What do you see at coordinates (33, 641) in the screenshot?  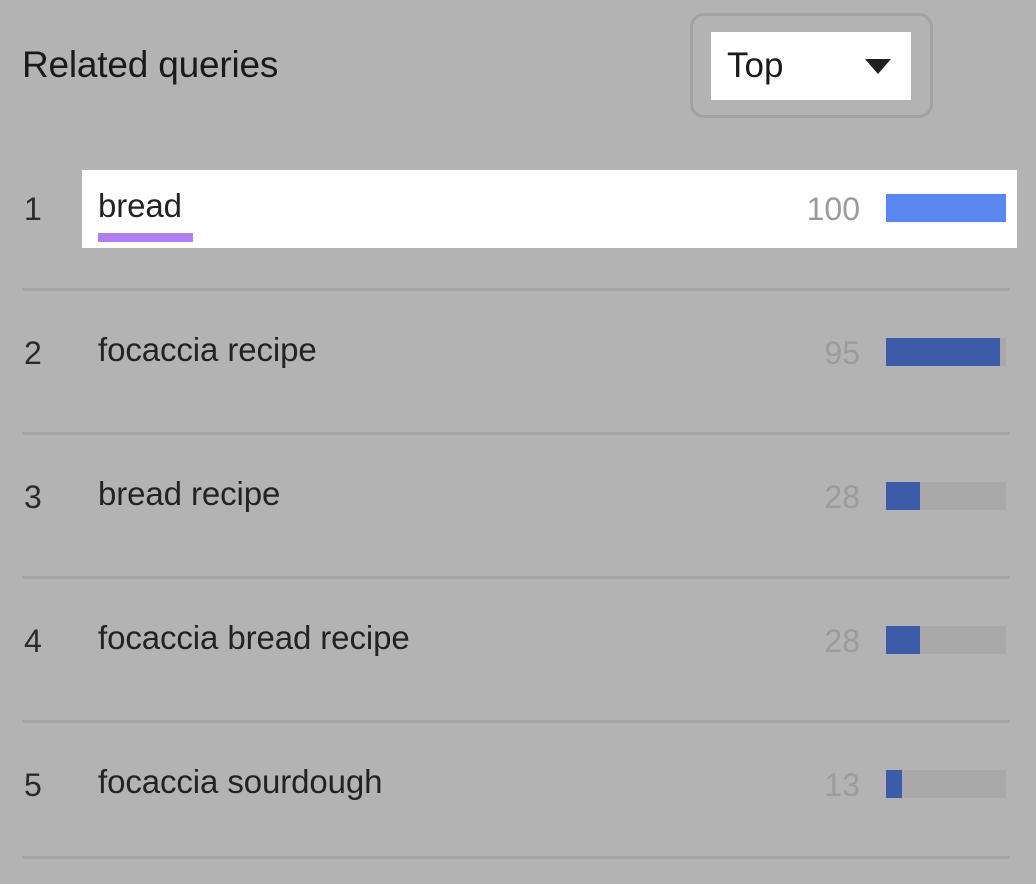 I see `row-rank: 4` at bounding box center [33, 641].